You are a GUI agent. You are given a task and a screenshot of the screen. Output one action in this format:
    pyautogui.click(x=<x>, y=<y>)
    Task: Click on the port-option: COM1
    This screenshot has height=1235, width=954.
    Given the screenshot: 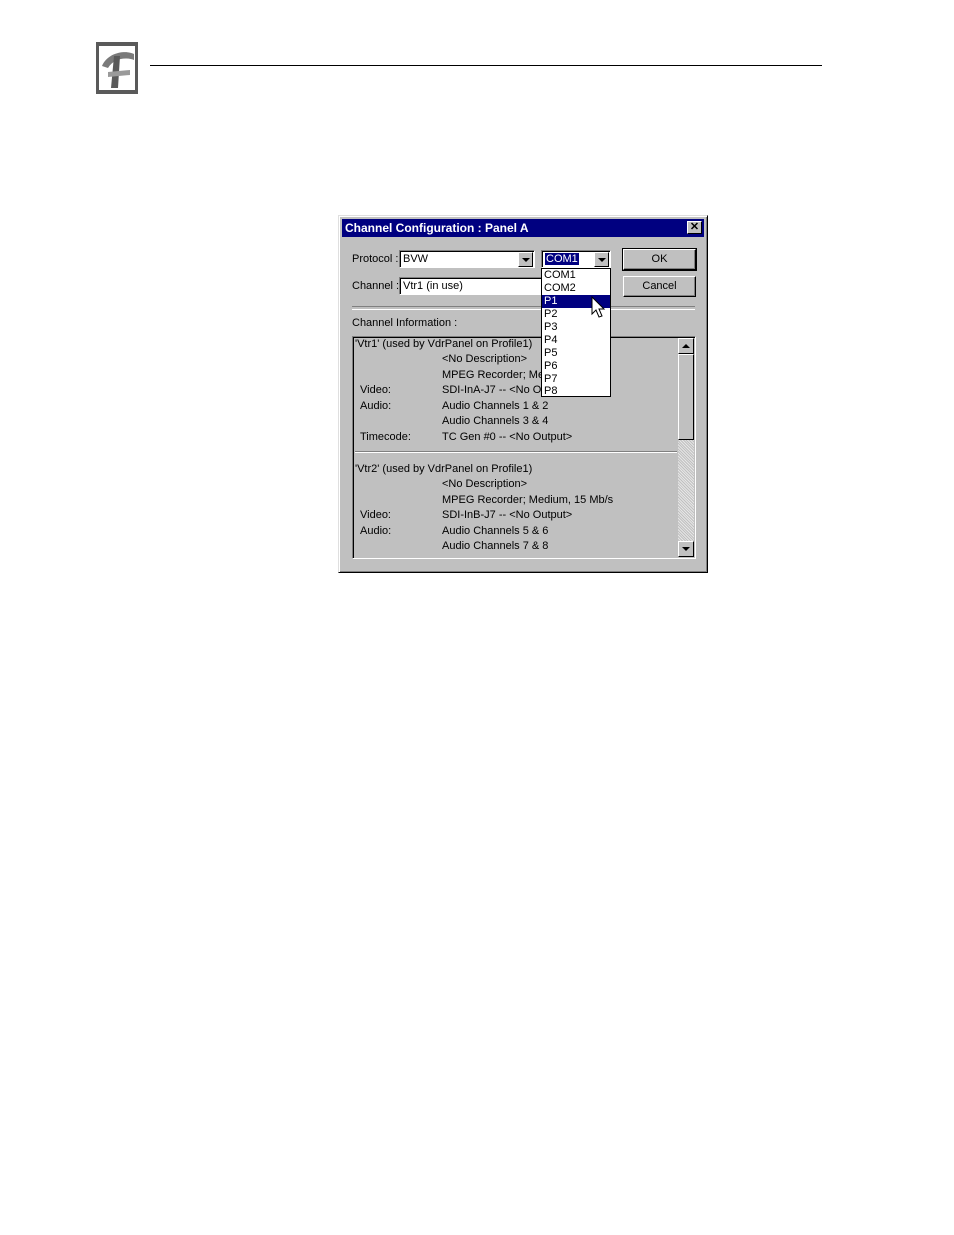 What is the action you would take?
    pyautogui.click(x=576, y=275)
    